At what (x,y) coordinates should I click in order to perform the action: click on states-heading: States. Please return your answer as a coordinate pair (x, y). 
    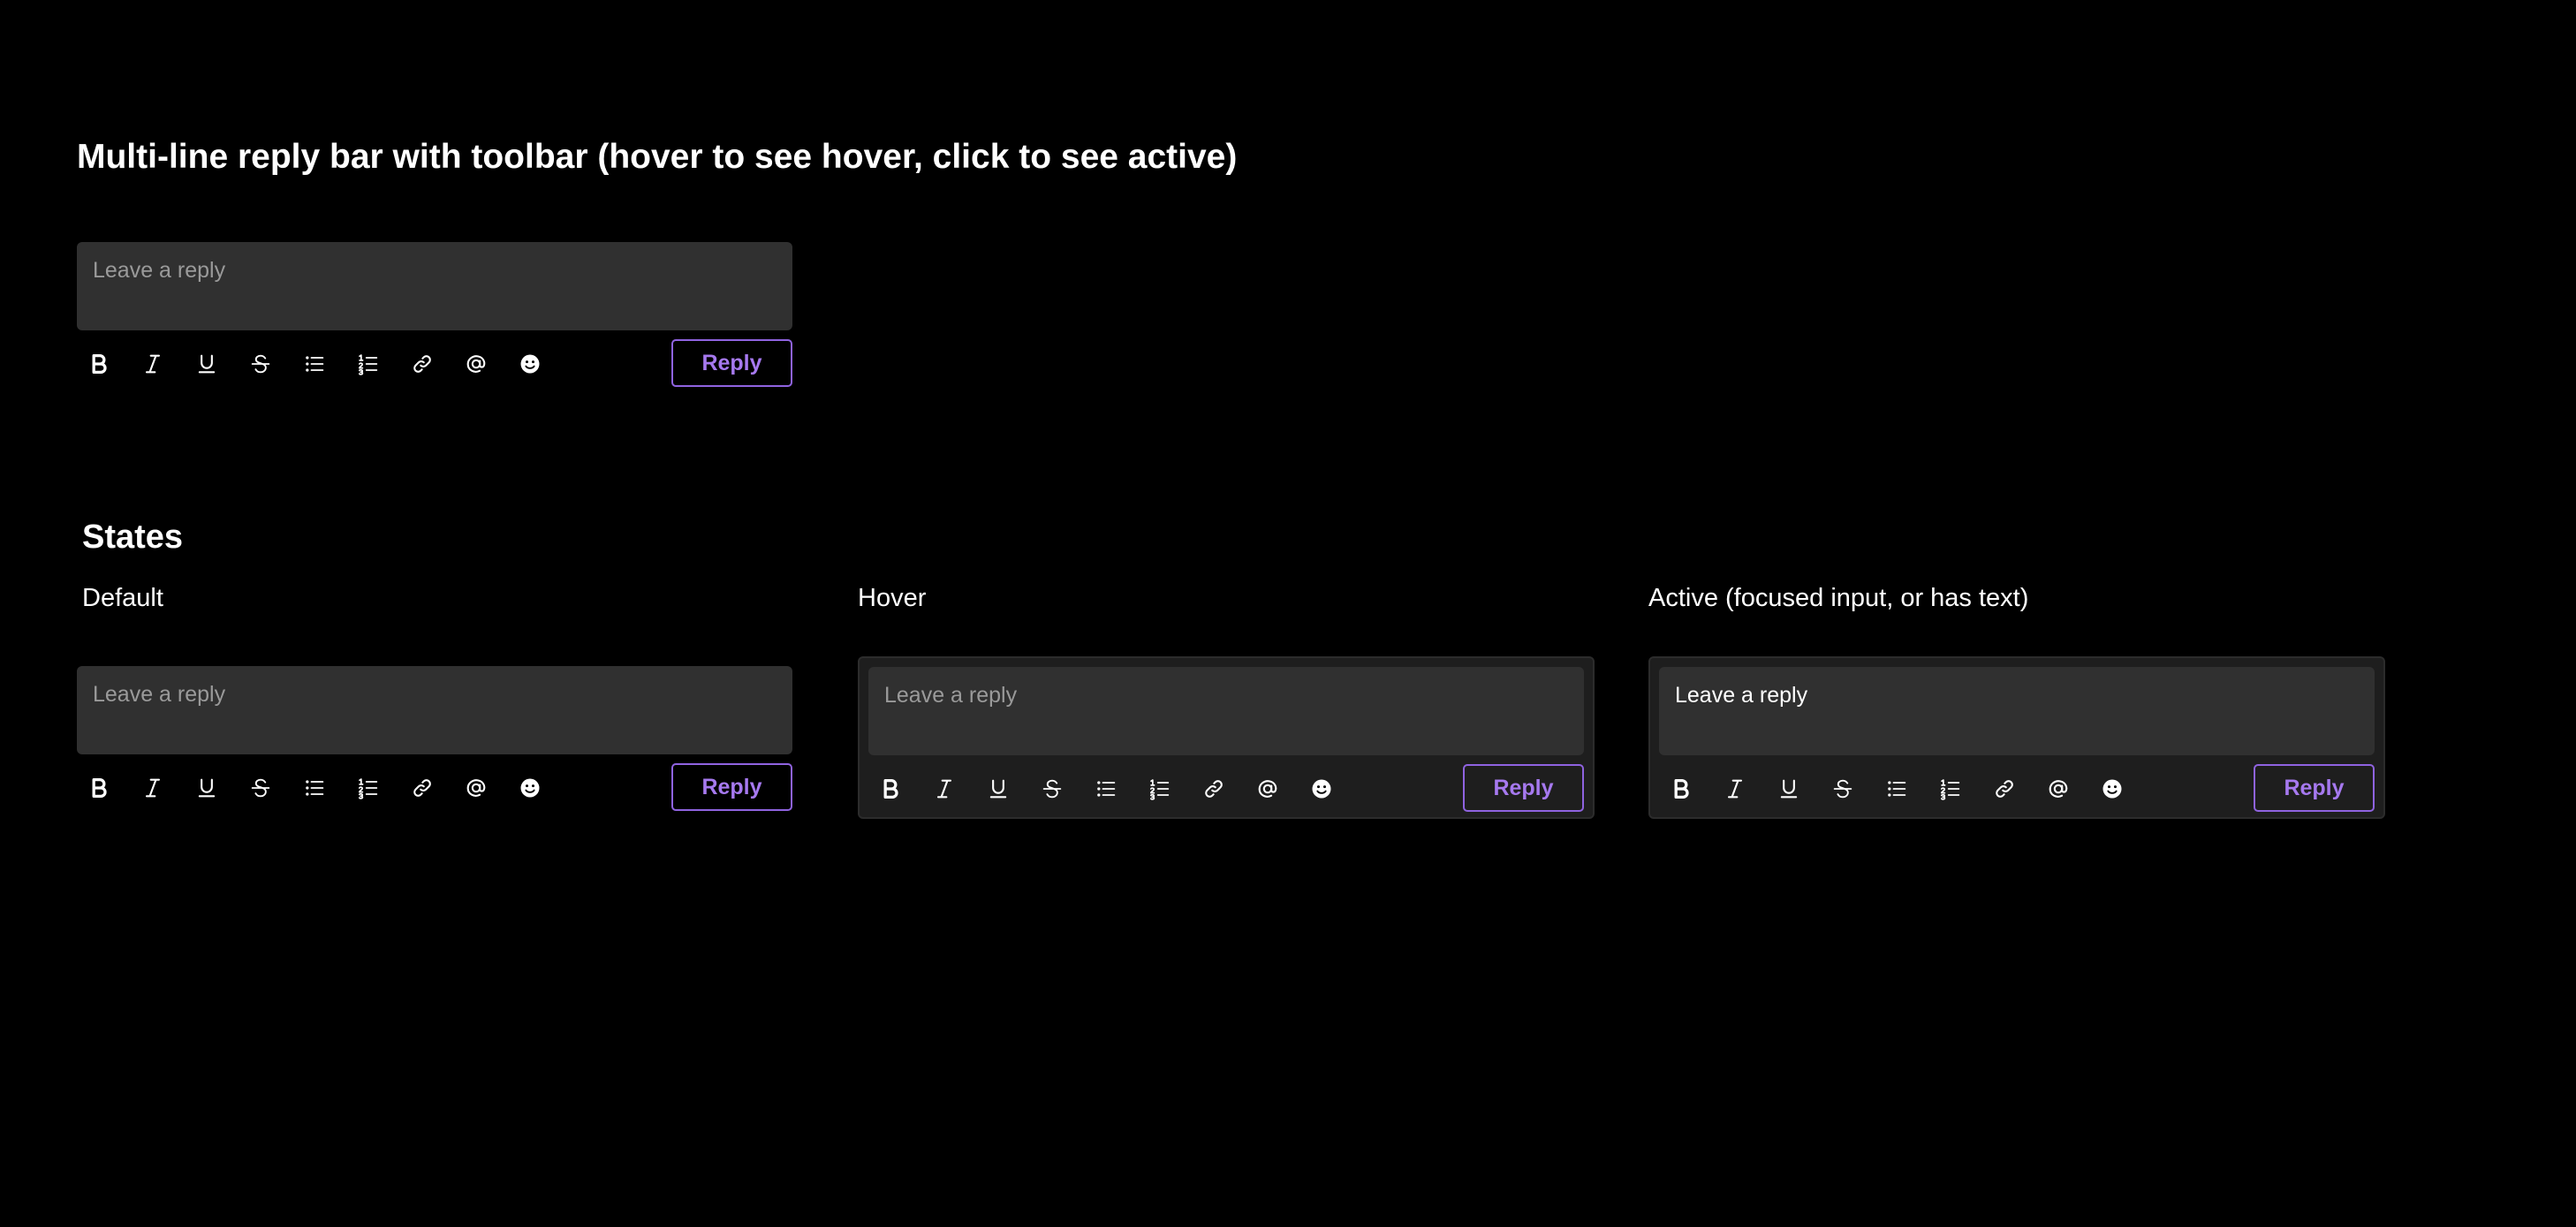
    Looking at the image, I should click on (133, 537).